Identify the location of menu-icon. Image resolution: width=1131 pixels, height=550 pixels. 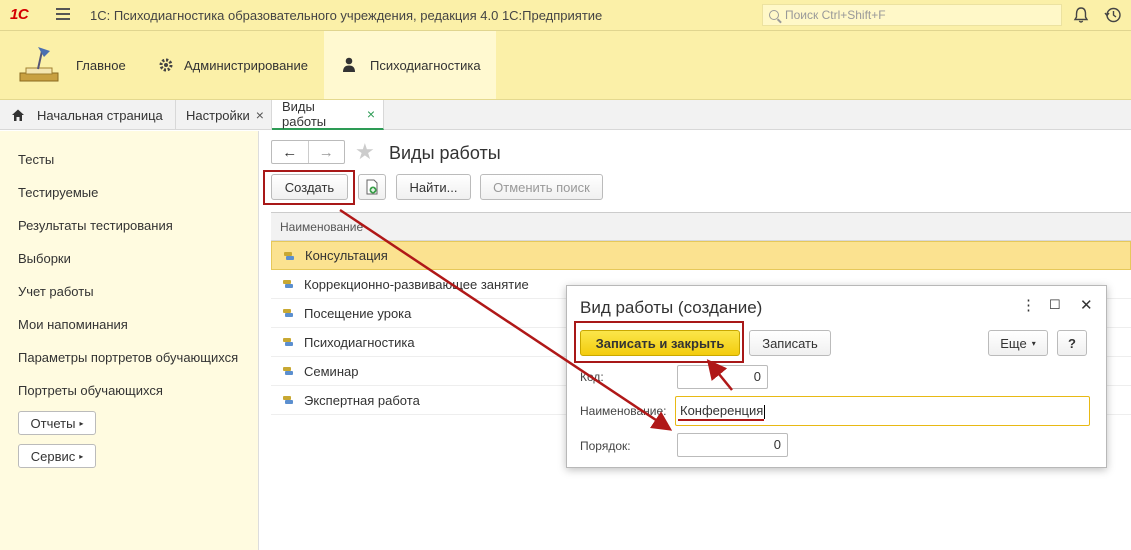
(63, 14).